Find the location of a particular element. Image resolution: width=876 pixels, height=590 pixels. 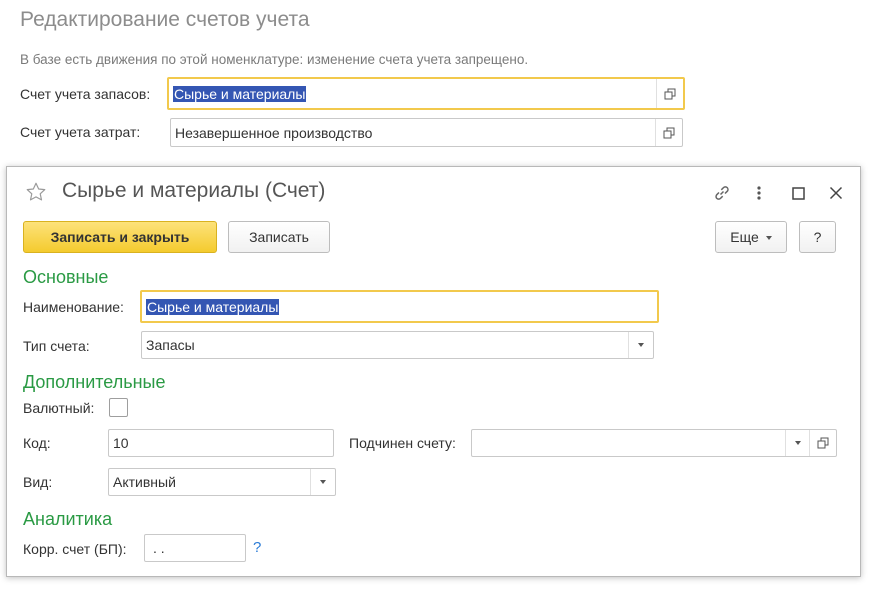

inventory-account-label: Счет учета запасов: is located at coordinates (85, 94).